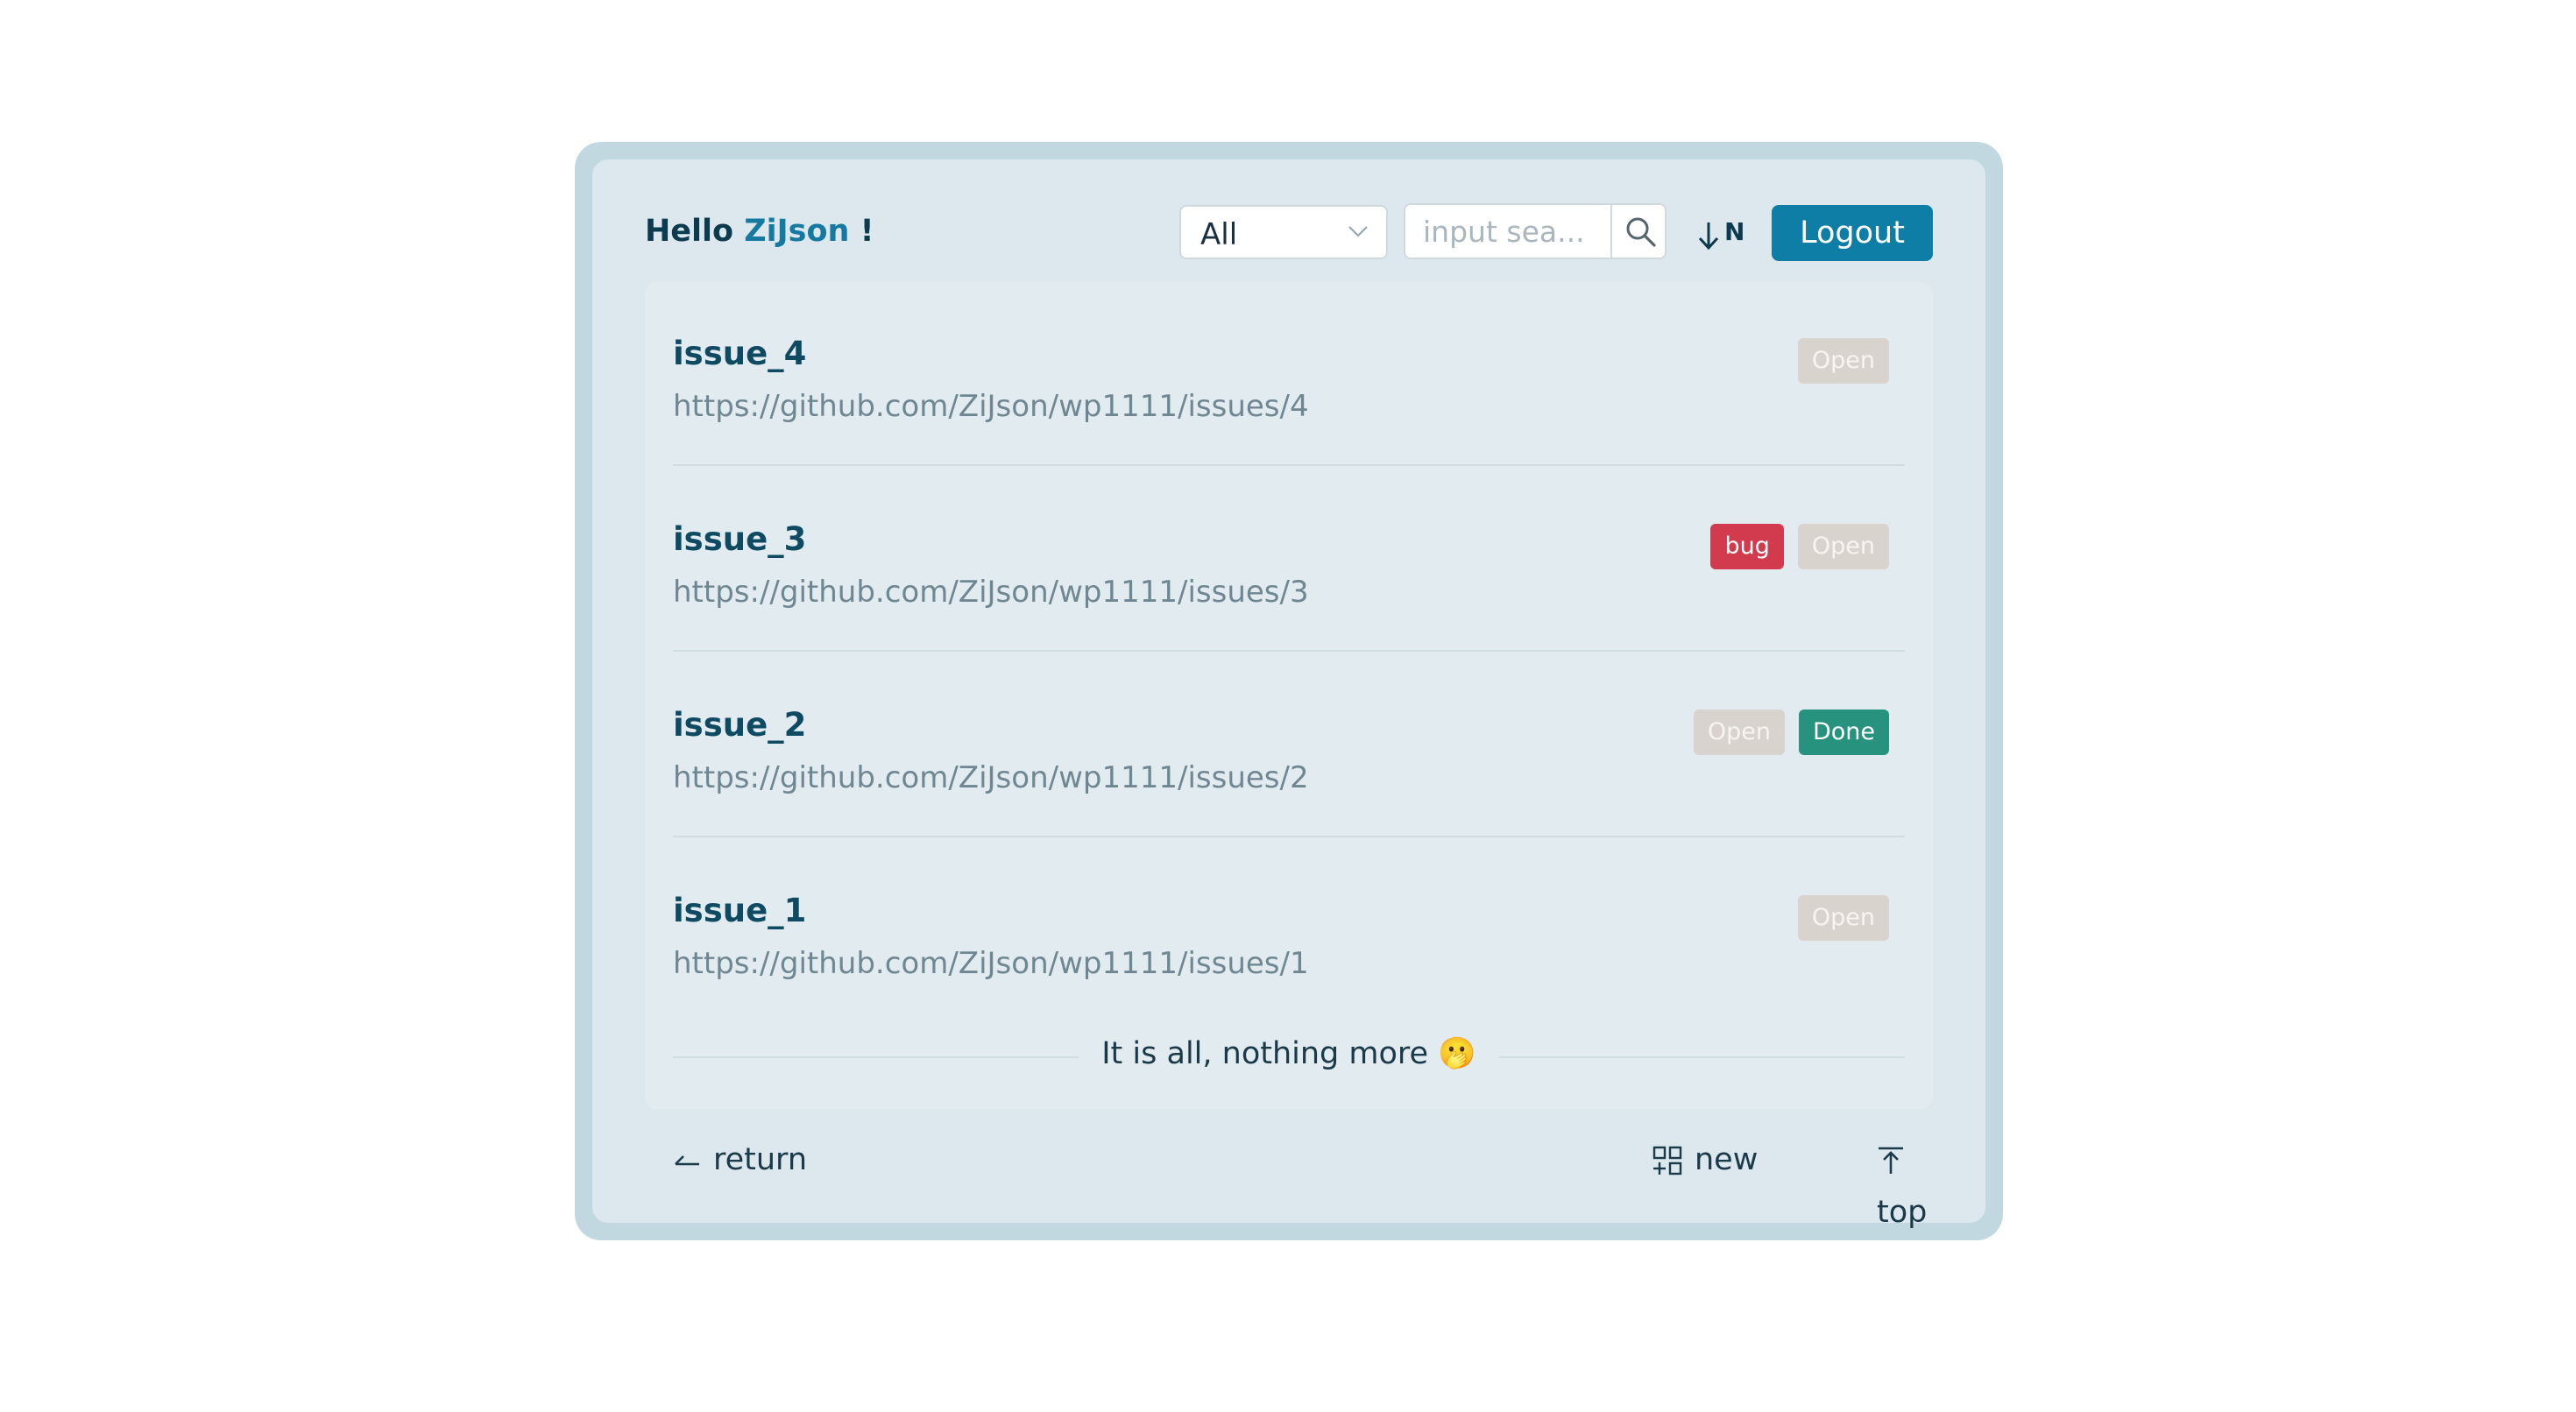 This screenshot has width=2576, height=1412. What do you see at coordinates (1641, 232) in the screenshot?
I see `search-icon` at bounding box center [1641, 232].